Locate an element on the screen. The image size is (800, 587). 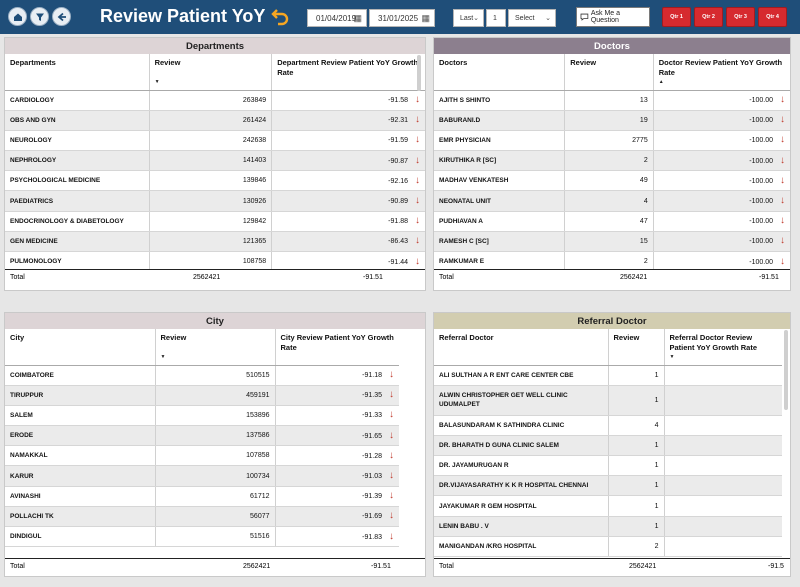
row-growth: -100.00 ↓ is located at coordinates (721, 242).